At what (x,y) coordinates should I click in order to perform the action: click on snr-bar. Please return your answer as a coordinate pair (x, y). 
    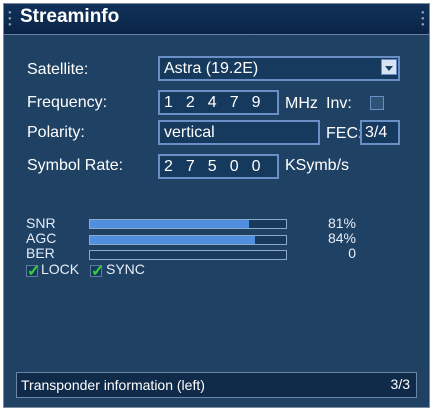
    Looking at the image, I should click on (188, 224).